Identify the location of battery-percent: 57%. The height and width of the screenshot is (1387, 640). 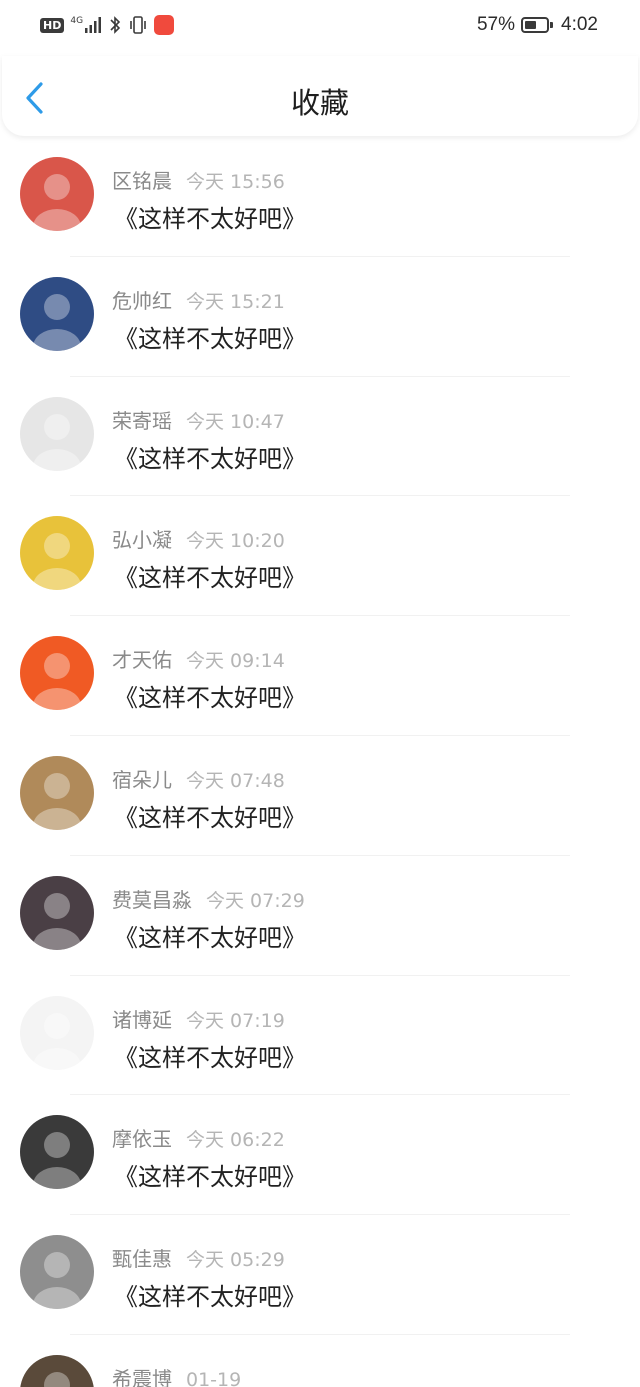
(496, 24).